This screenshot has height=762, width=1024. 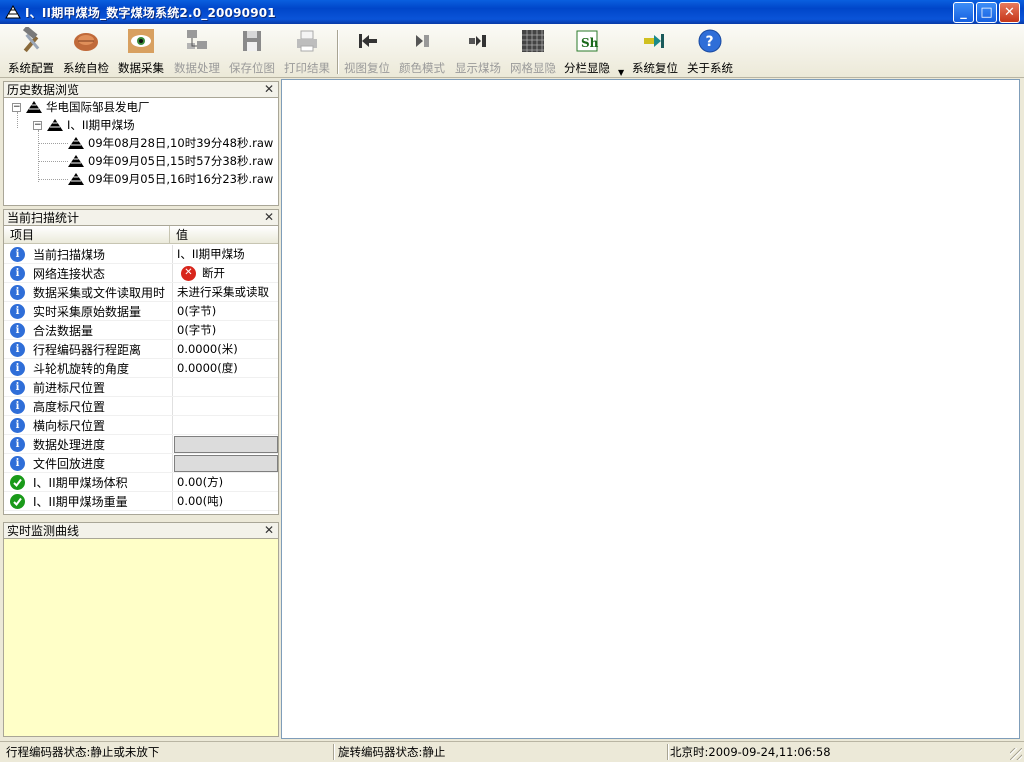 I want to click on arrow-left-bar-icon, so click(x=367, y=41).